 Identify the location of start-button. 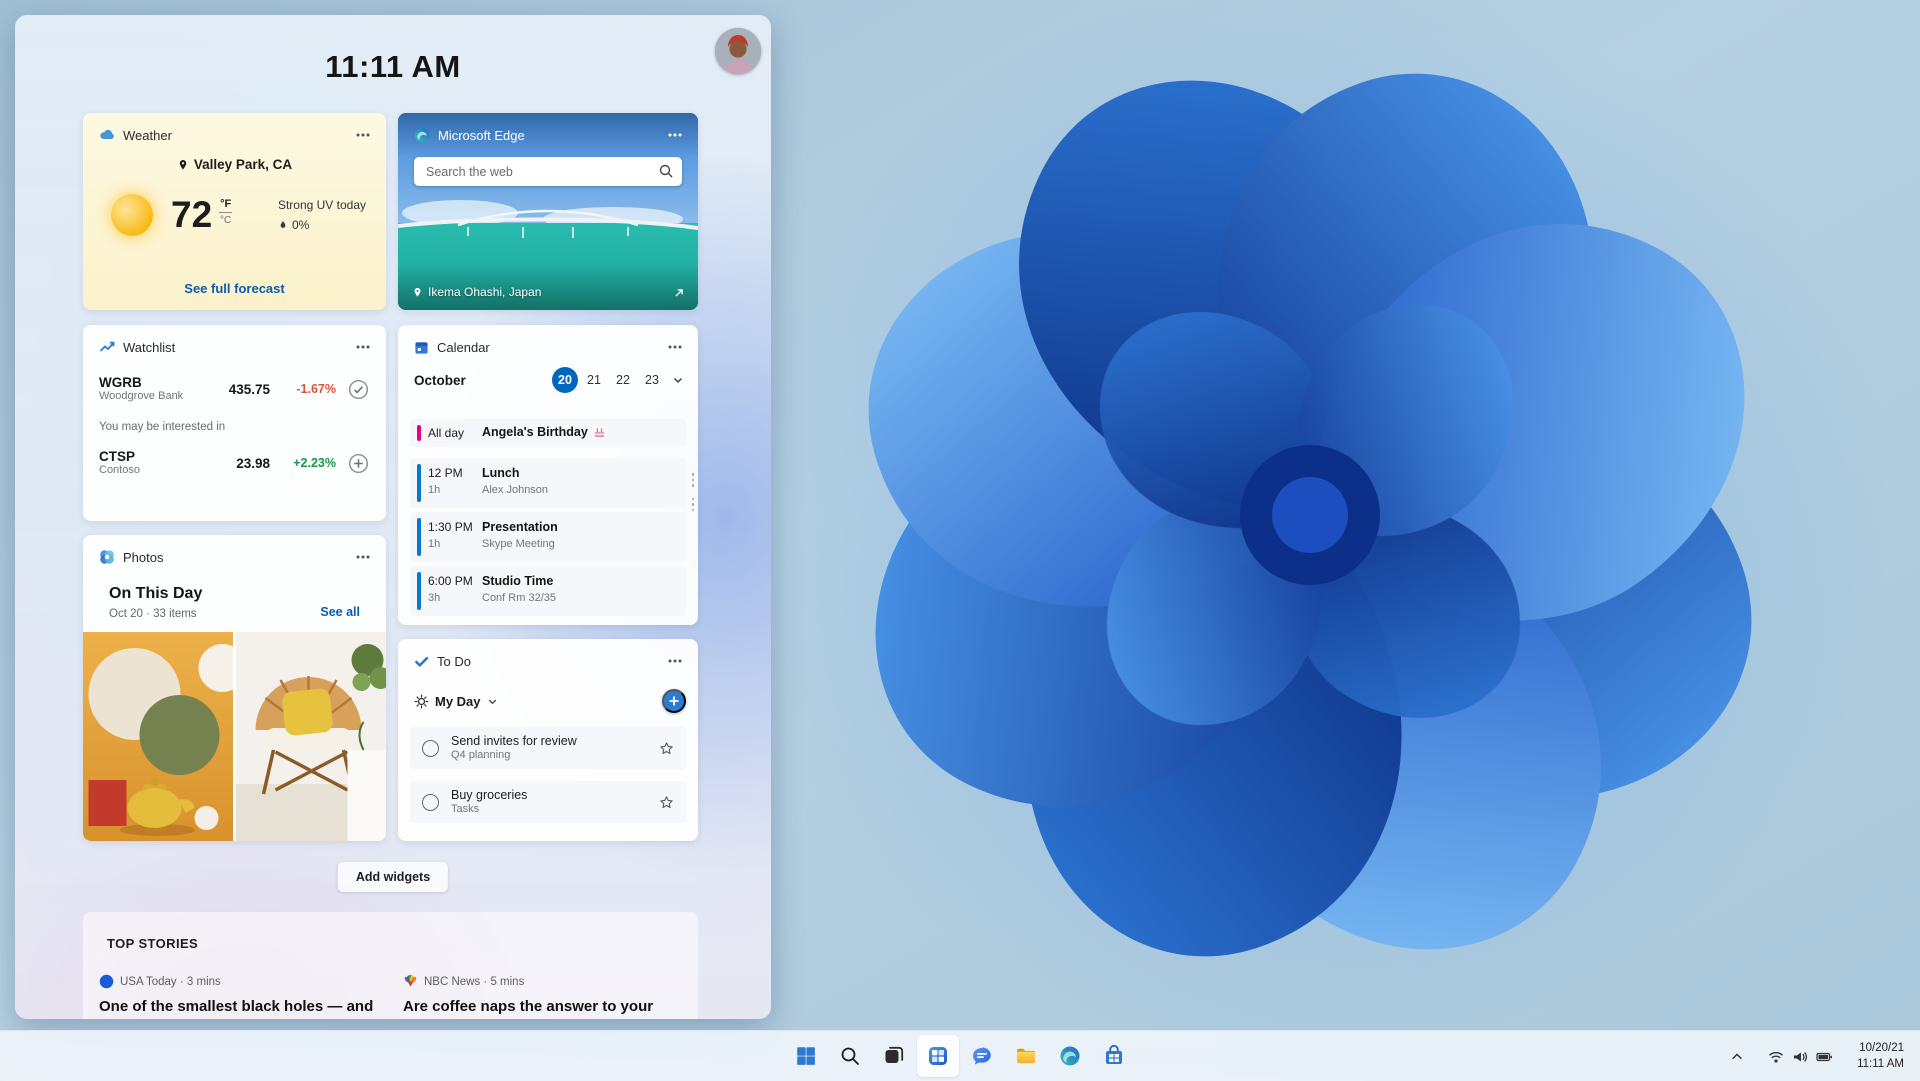
(806, 1056).